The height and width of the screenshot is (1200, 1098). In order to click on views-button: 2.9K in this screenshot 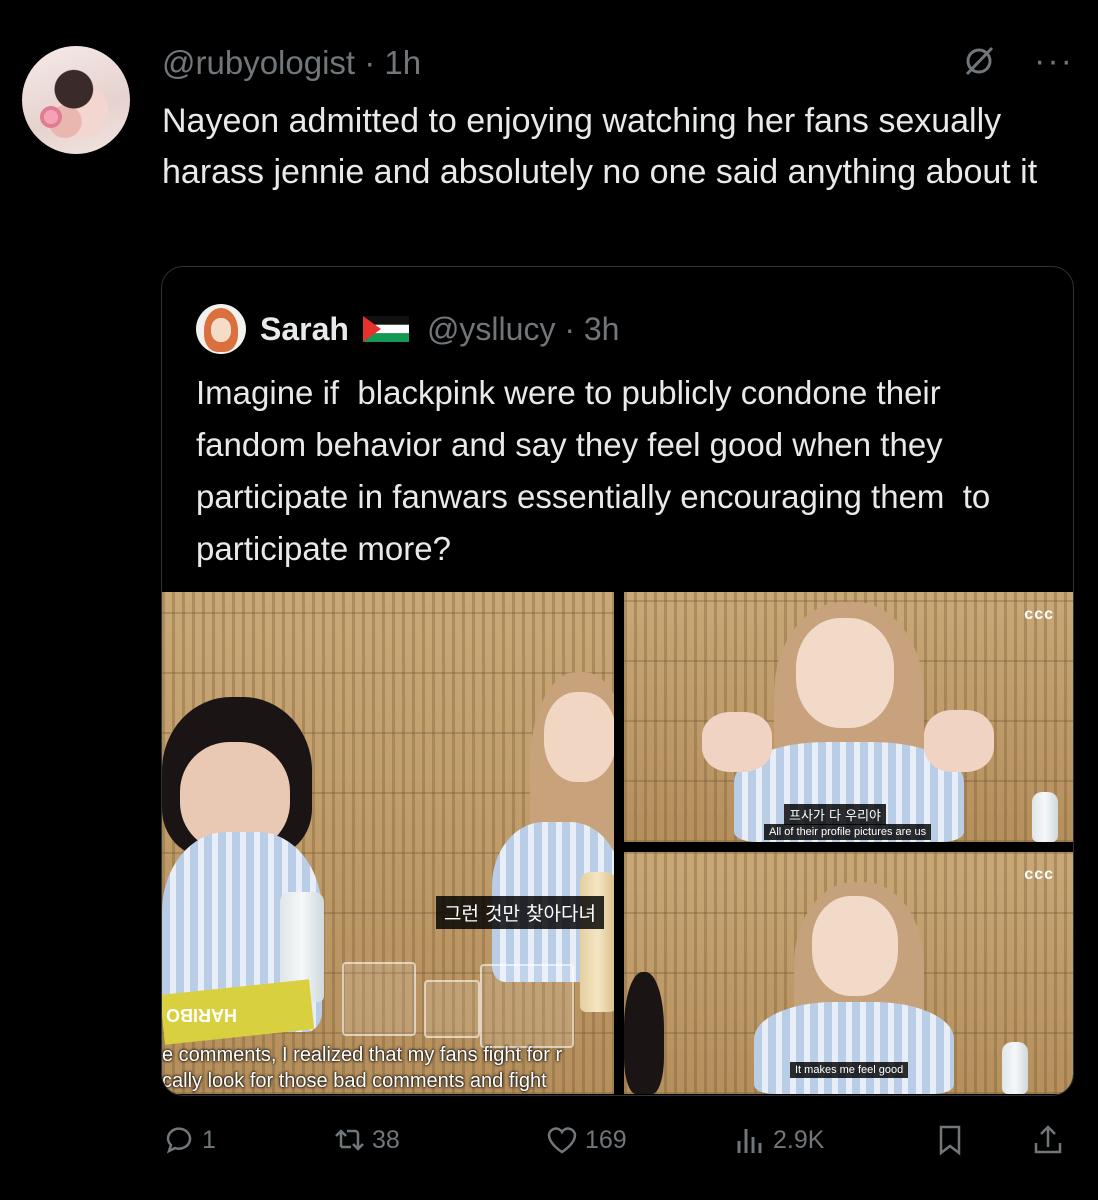, I will do `click(833, 1140)`.